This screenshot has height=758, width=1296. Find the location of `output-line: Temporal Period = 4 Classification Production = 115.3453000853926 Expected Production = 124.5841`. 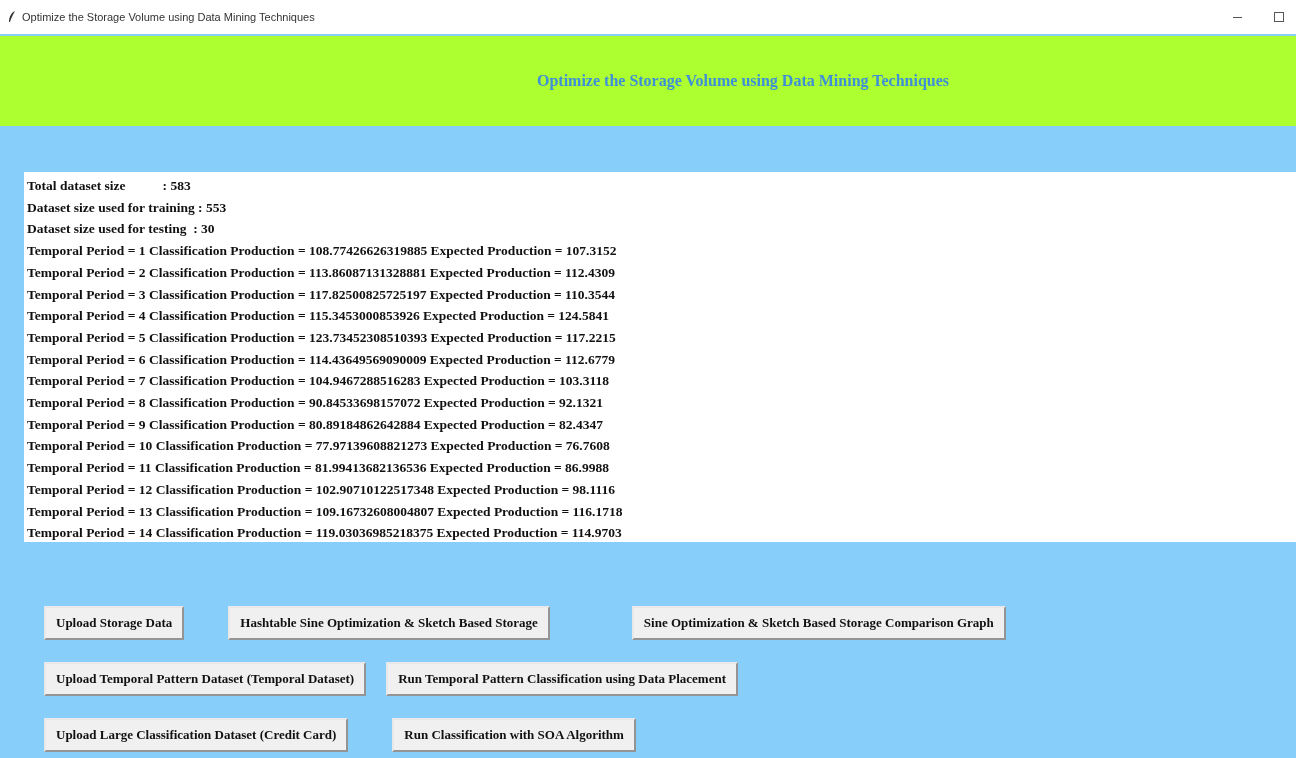

output-line: Temporal Period = 4 Classification Production = 115.3453000853926 Expected Production = 124.5841 is located at coordinates (318, 316).